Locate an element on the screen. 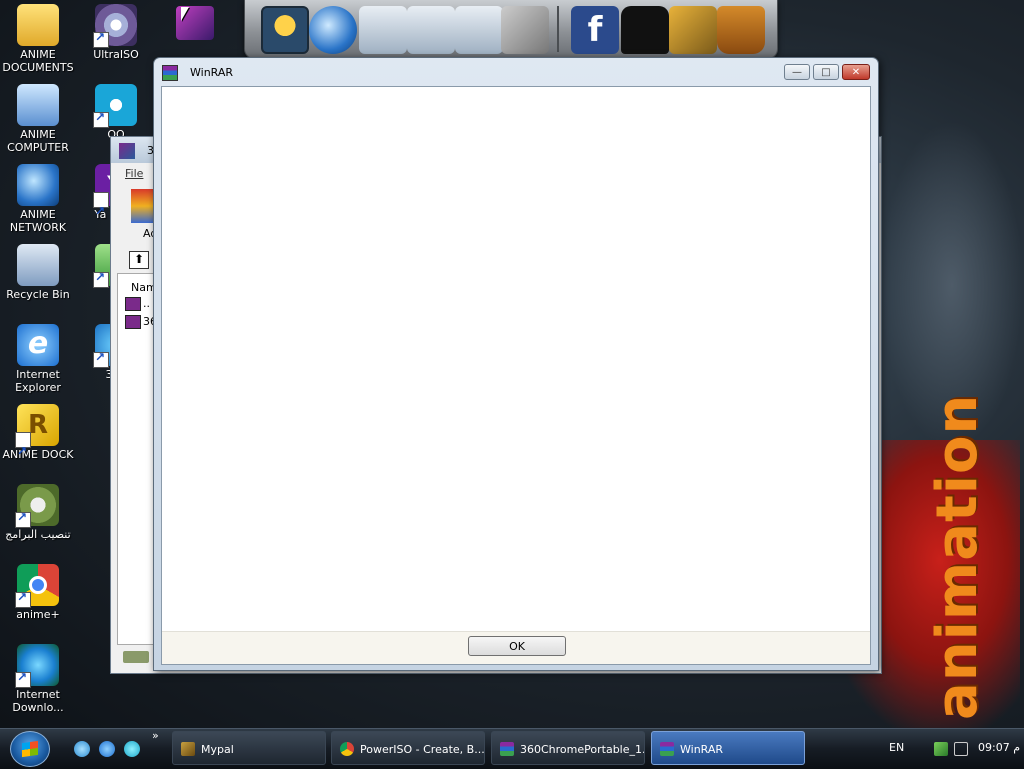 The width and height of the screenshot is (1024, 769). folder-documents-icon is located at coordinates (38, 25).